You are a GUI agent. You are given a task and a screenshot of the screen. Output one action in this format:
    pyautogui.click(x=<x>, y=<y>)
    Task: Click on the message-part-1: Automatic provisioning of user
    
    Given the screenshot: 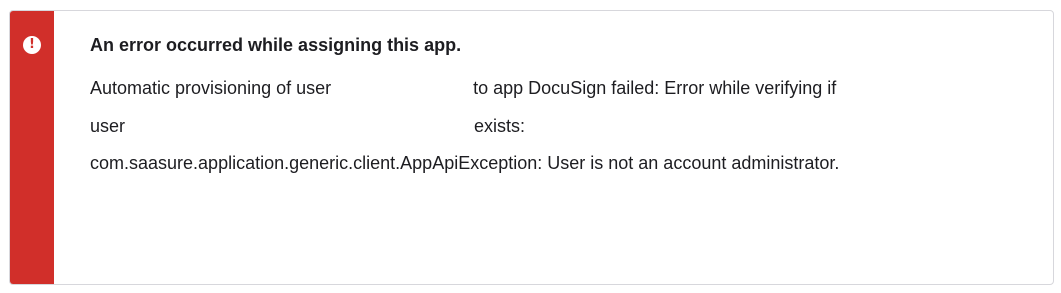 What is the action you would take?
    pyautogui.click(x=211, y=88)
    